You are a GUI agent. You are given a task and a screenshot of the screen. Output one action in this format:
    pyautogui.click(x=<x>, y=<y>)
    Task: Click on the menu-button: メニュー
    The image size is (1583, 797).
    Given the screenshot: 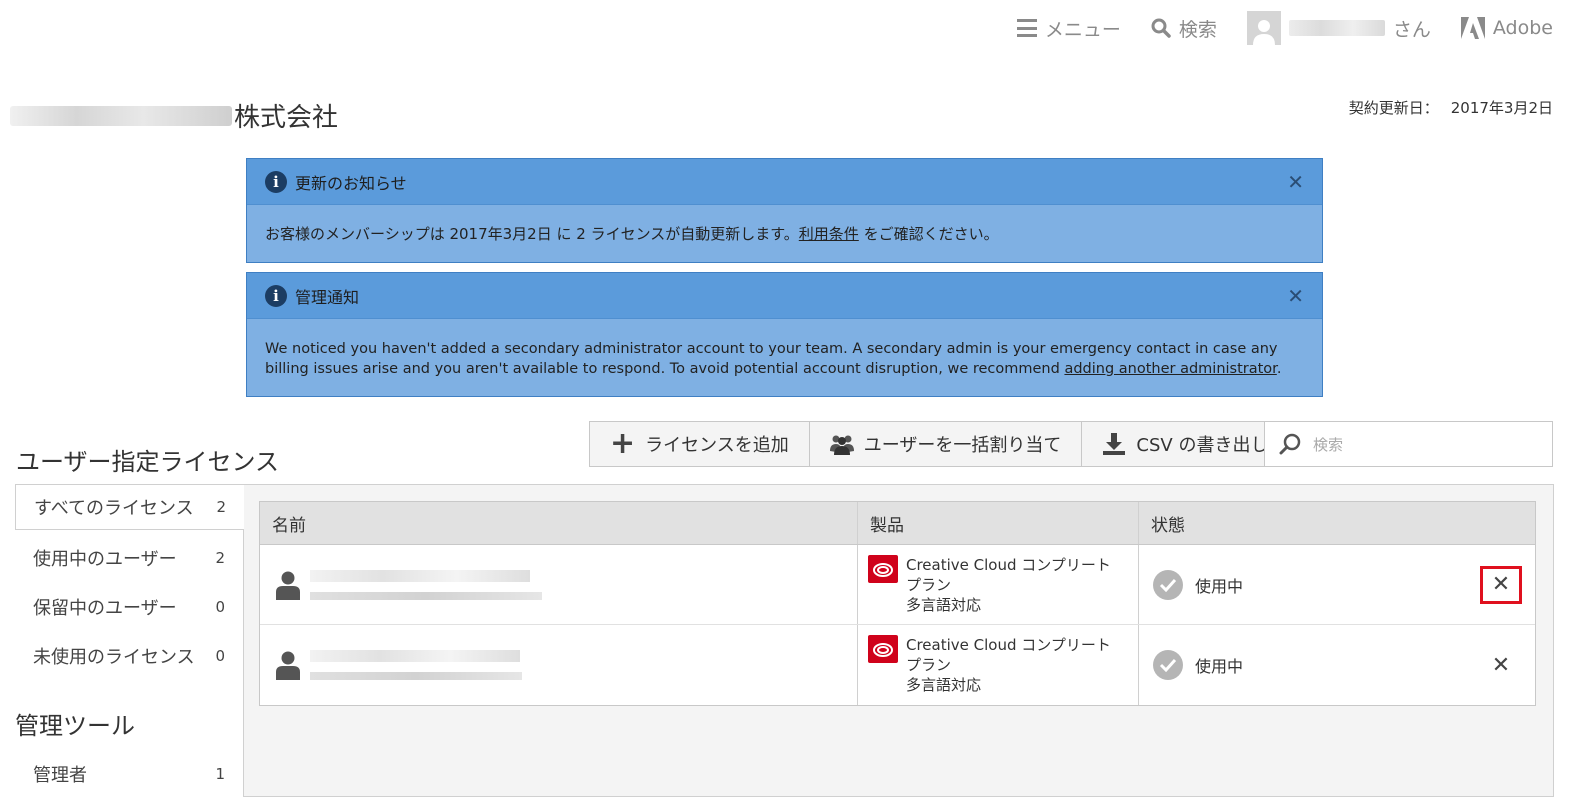 What is the action you would take?
    pyautogui.click(x=1068, y=28)
    